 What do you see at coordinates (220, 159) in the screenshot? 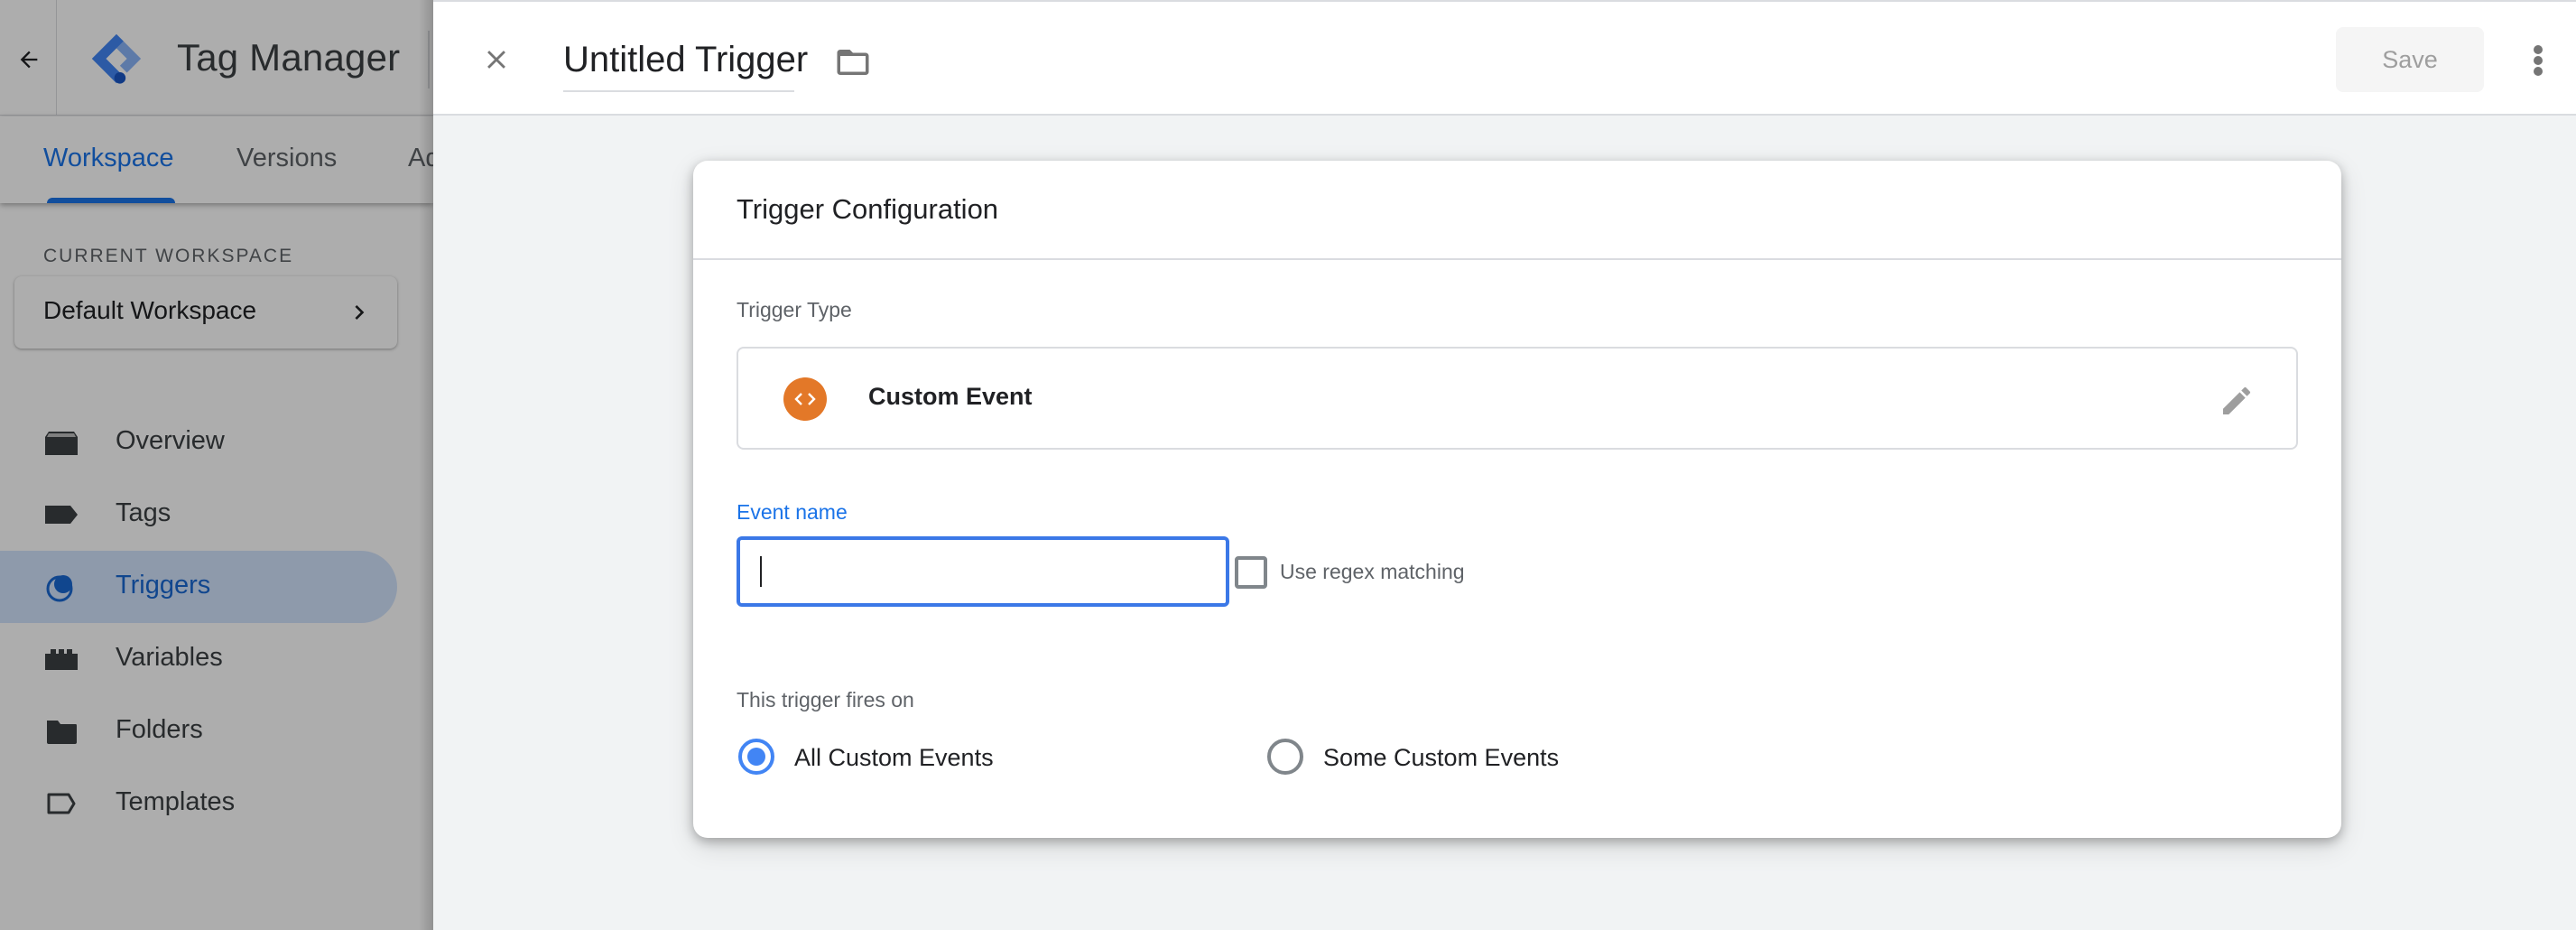
I see `workspace-tabs: Workspace Versions Ad` at bounding box center [220, 159].